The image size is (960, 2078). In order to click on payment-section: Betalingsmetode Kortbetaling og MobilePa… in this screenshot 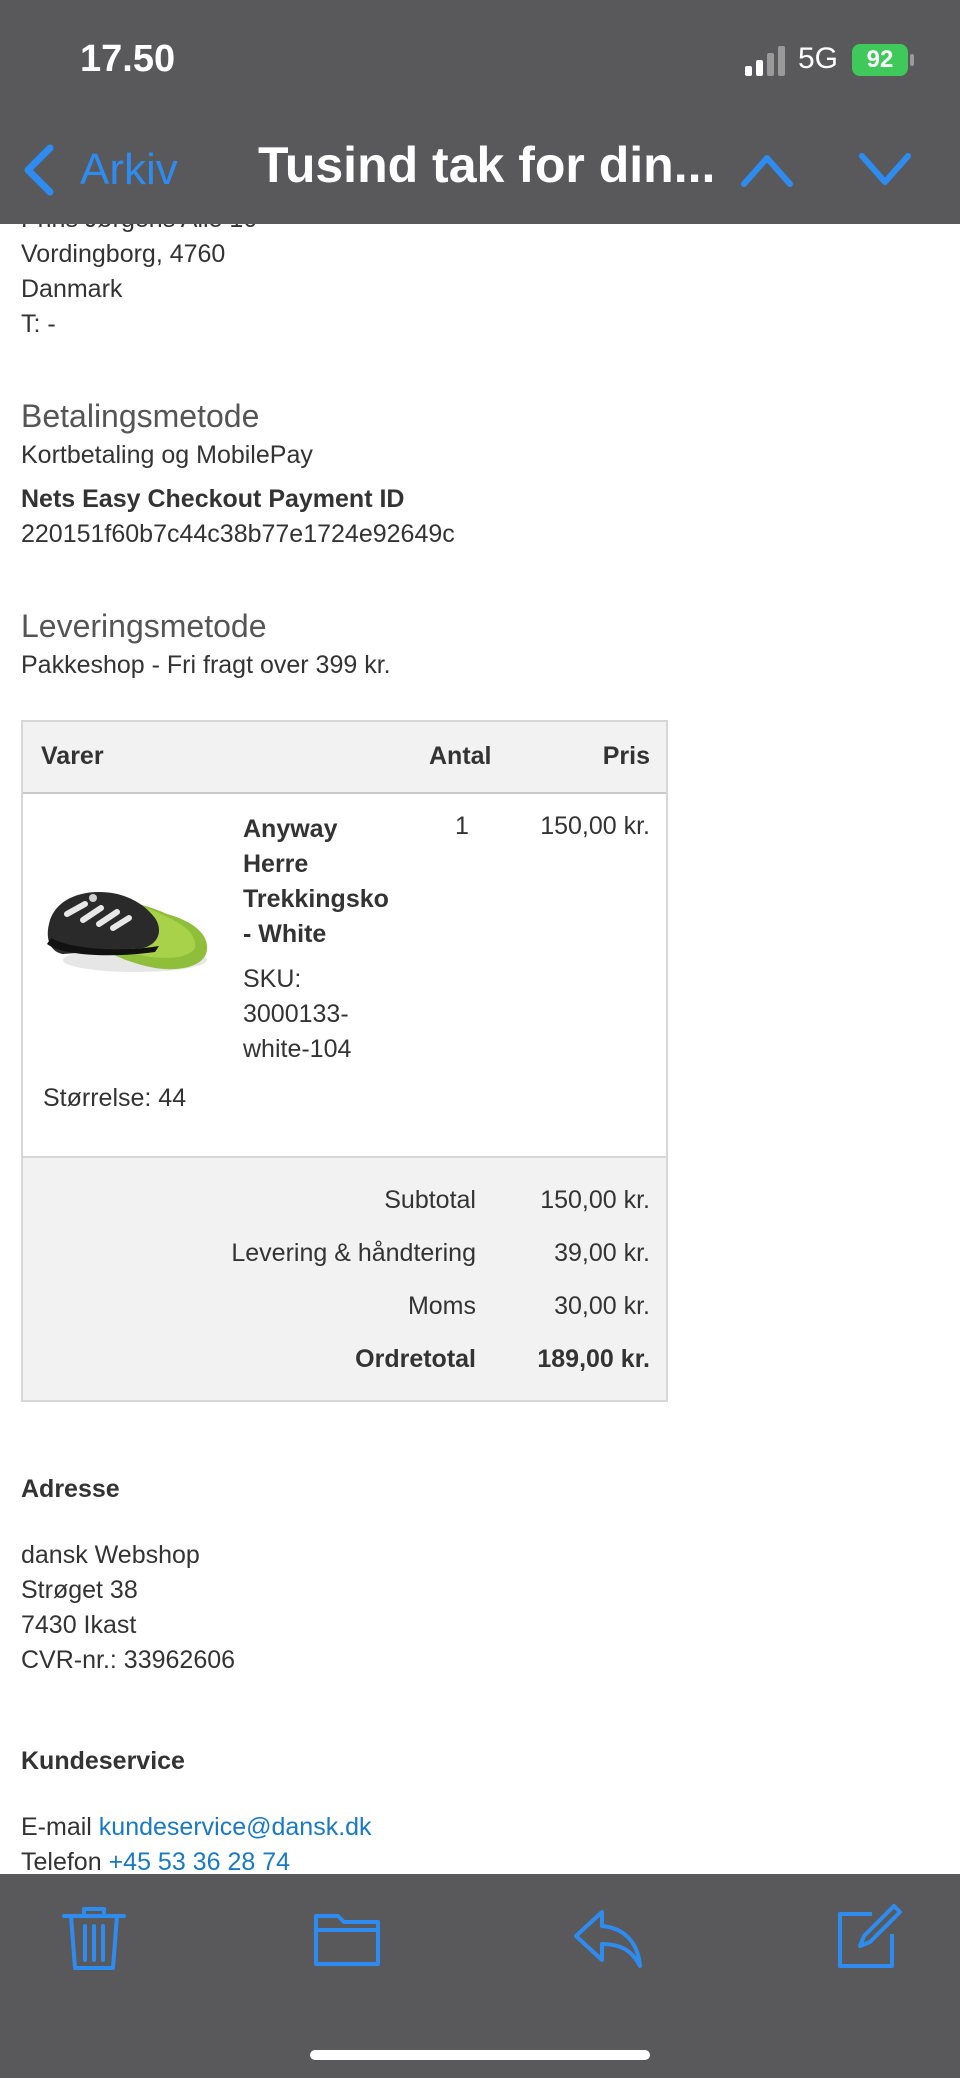, I will do `click(238, 474)`.